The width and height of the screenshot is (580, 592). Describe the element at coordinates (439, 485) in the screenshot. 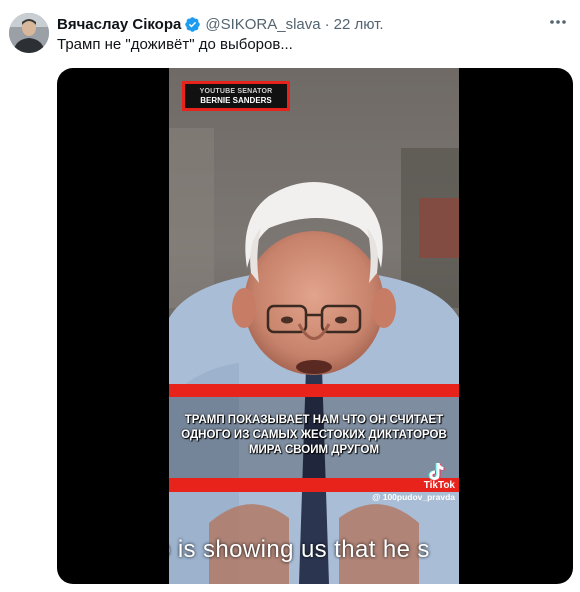

I see `tiktok-brand: TikTok` at that location.